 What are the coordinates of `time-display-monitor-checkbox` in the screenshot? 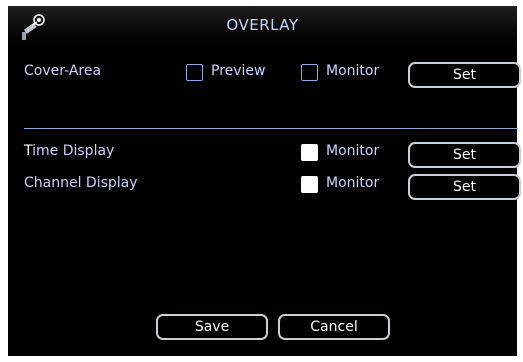 It's located at (309, 152).